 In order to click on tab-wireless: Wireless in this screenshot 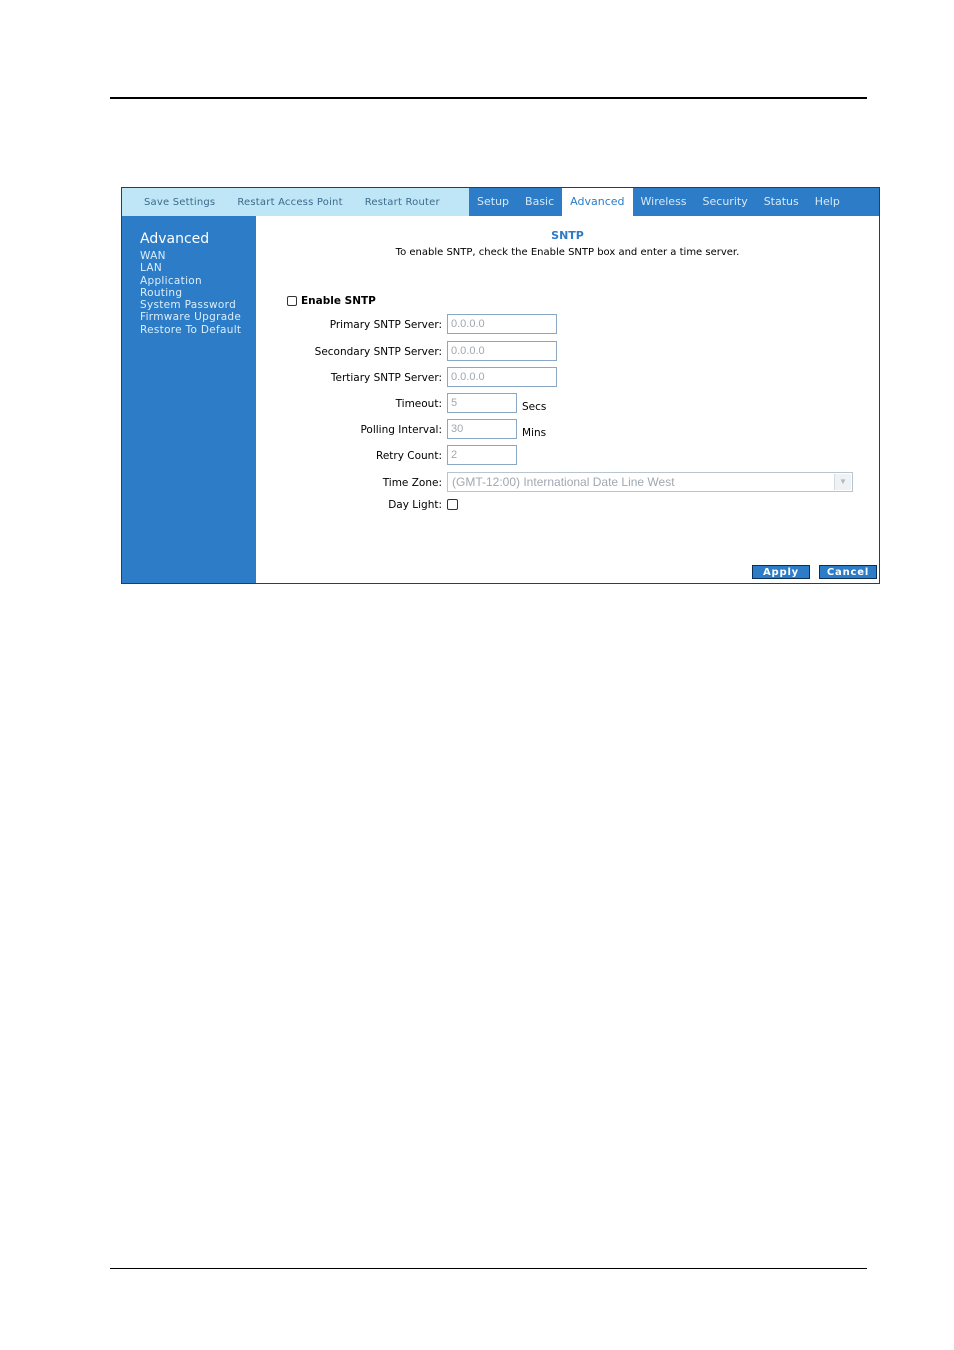, I will do `click(664, 202)`.